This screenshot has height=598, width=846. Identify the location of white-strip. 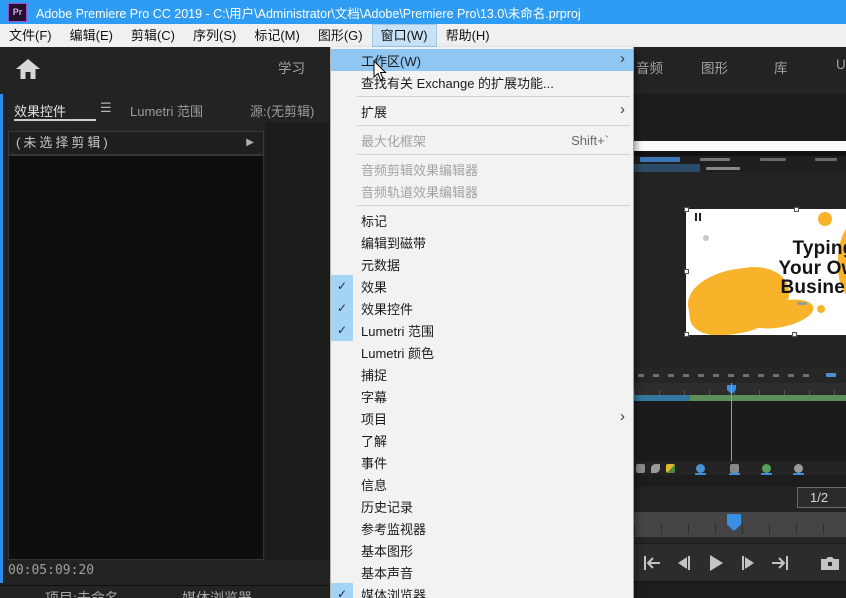
(740, 146).